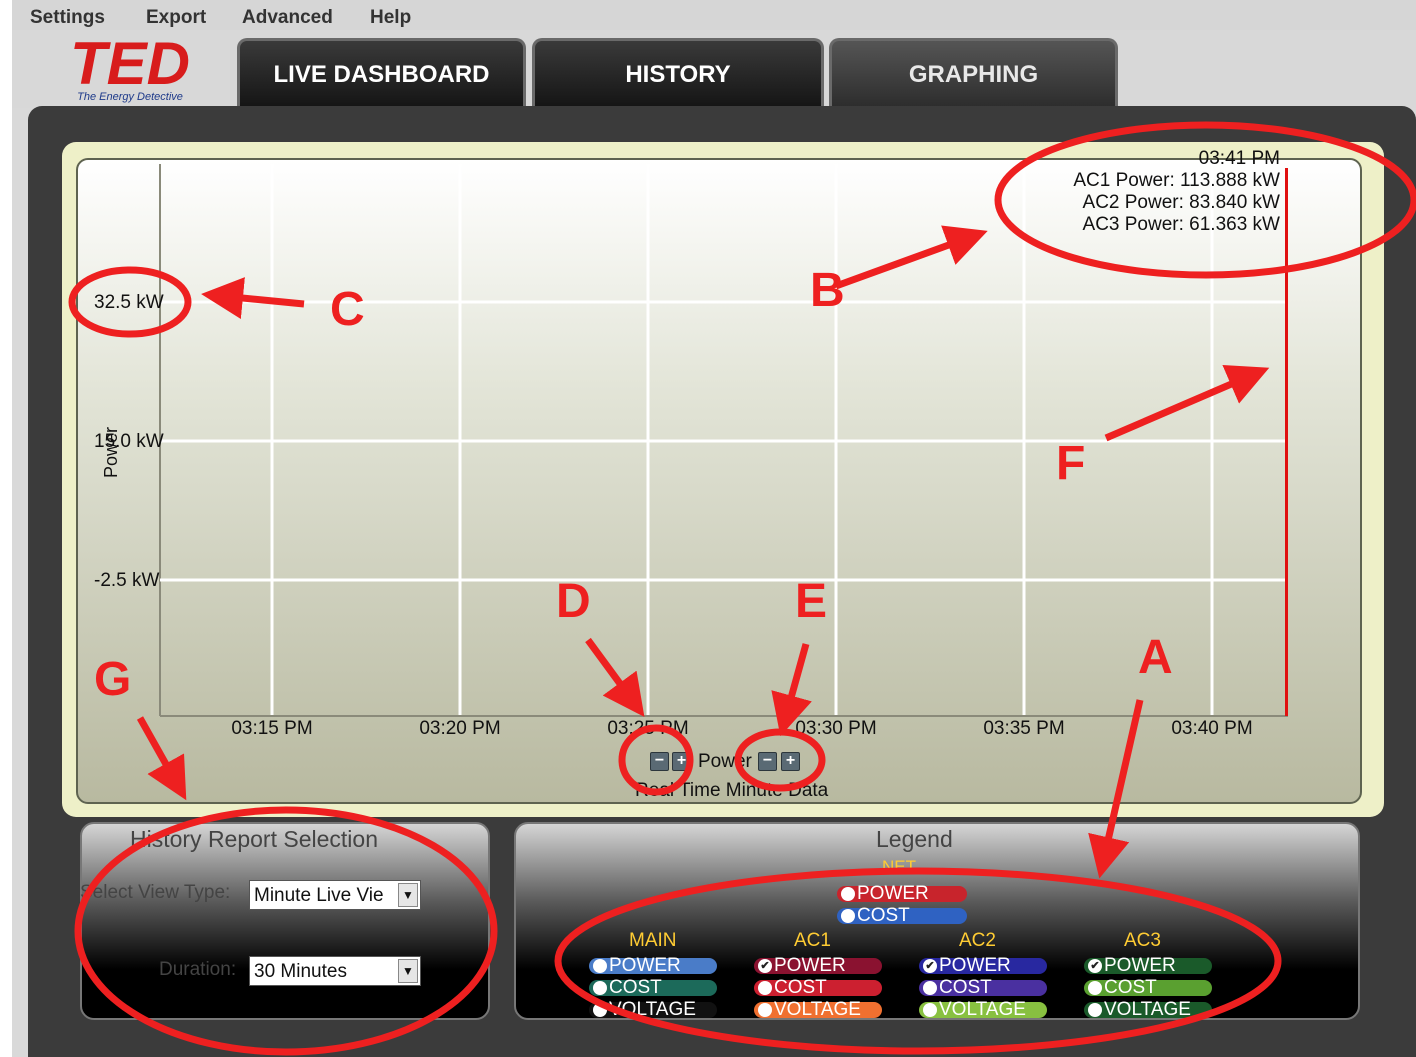  I want to click on tab-live-dashboard: LIVE DASHBOARD, so click(381, 73).